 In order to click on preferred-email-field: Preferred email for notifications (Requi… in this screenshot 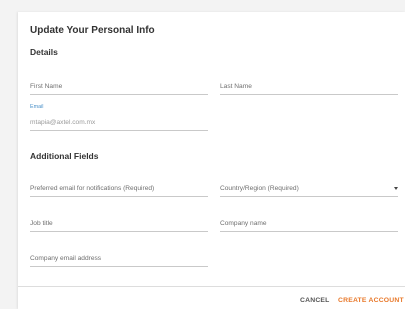, I will do `click(119, 189)`.